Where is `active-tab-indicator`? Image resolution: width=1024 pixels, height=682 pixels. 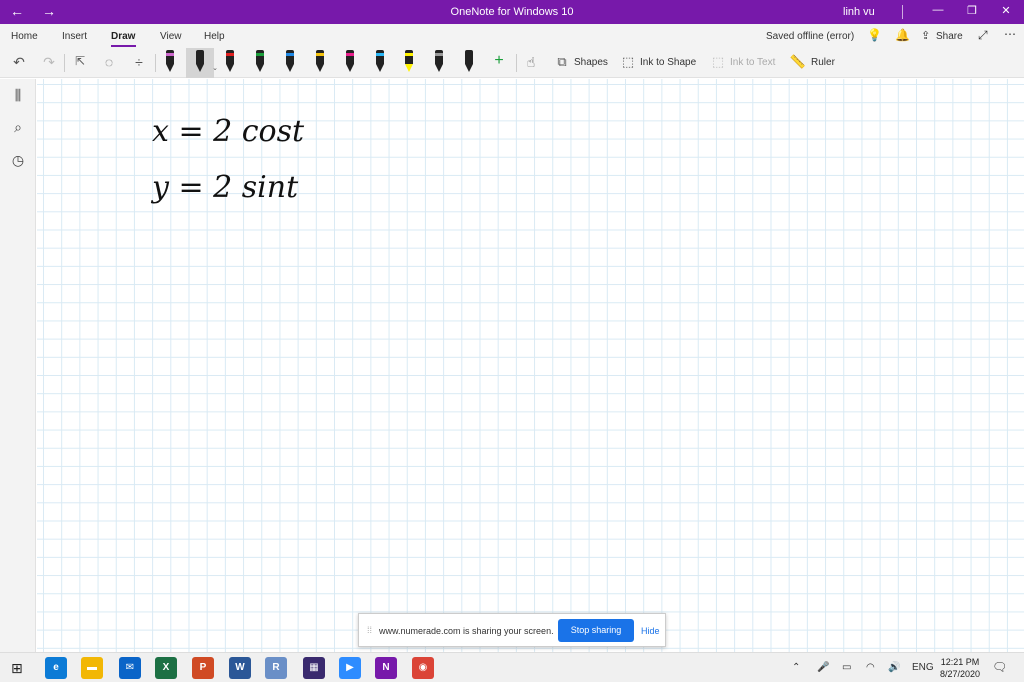
active-tab-indicator is located at coordinates (123, 46).